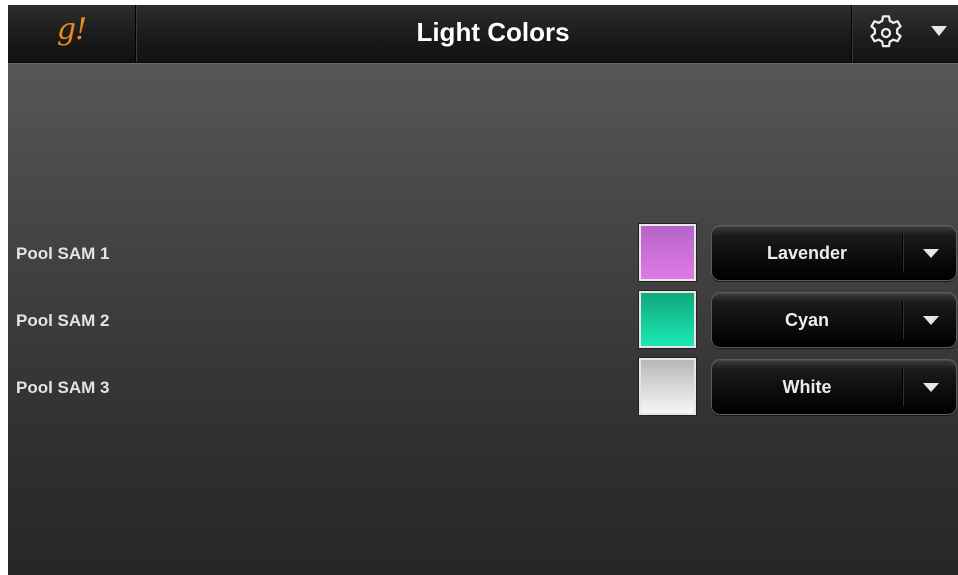 Image resolution: width=958 pixels, height=575 pixels. Describe the element at coordinates (483, 254) in the screenshot. I see `light-row-pool-sam-1: Pool SAM 1 Lavender` at that location.